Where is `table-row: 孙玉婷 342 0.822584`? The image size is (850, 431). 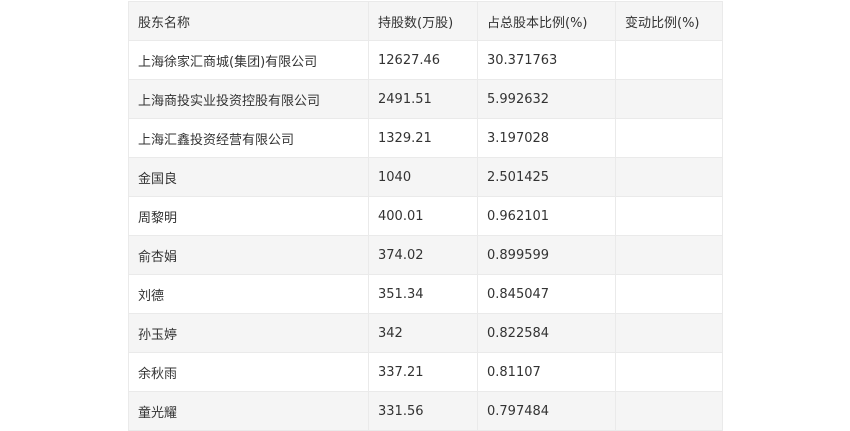 table-row: 孙玉婷 342 0.822584 is located at coordinates (425, 333).